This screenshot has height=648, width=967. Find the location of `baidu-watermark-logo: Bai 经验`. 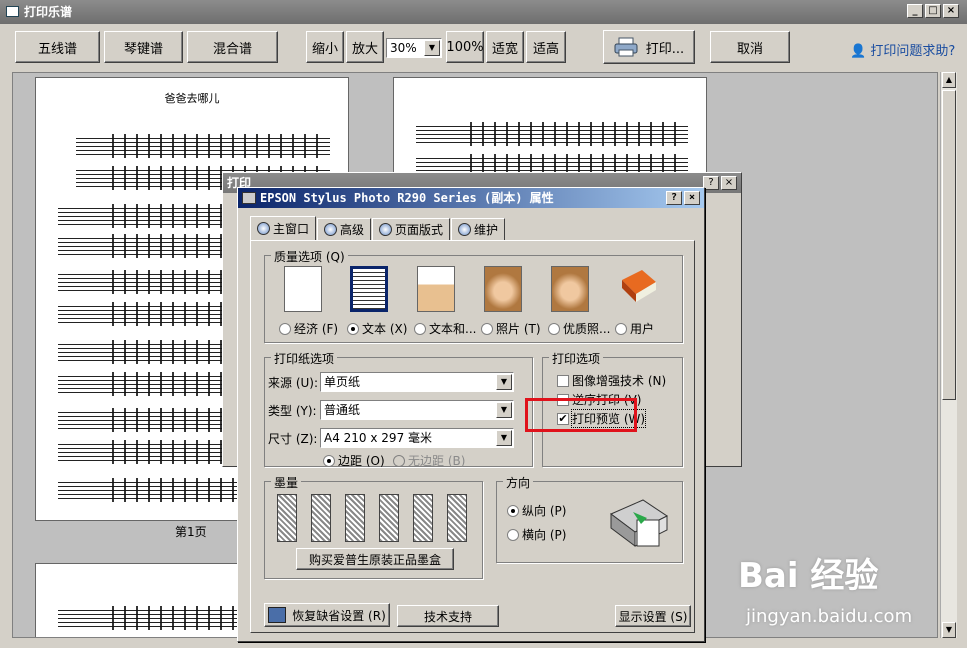

baidu-watermark-logo: Bai 经验 is located at coordinates (808, 576).